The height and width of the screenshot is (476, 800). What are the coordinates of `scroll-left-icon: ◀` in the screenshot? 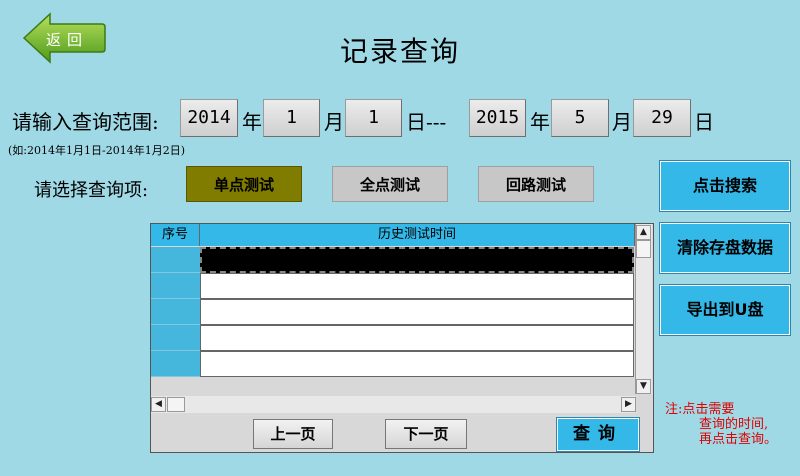 It's located at (158, 404).